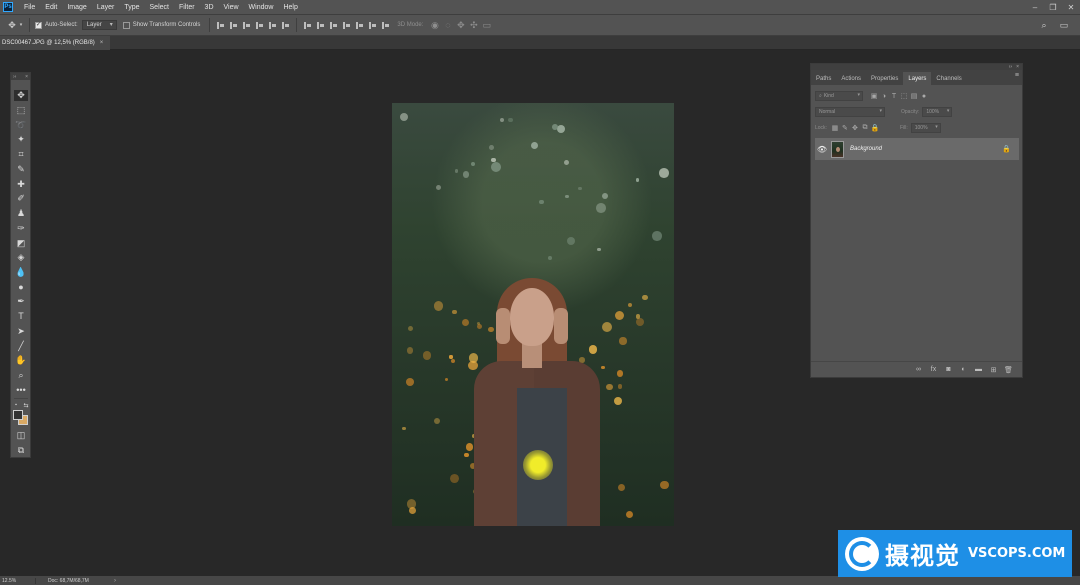 The height and width of the screenshot is (585, 1080). What do you see at coordinates (21, 213) in the screenshot?
I see `clone-stamp-tool-icon: ♟` at bounding box center [21, 213].